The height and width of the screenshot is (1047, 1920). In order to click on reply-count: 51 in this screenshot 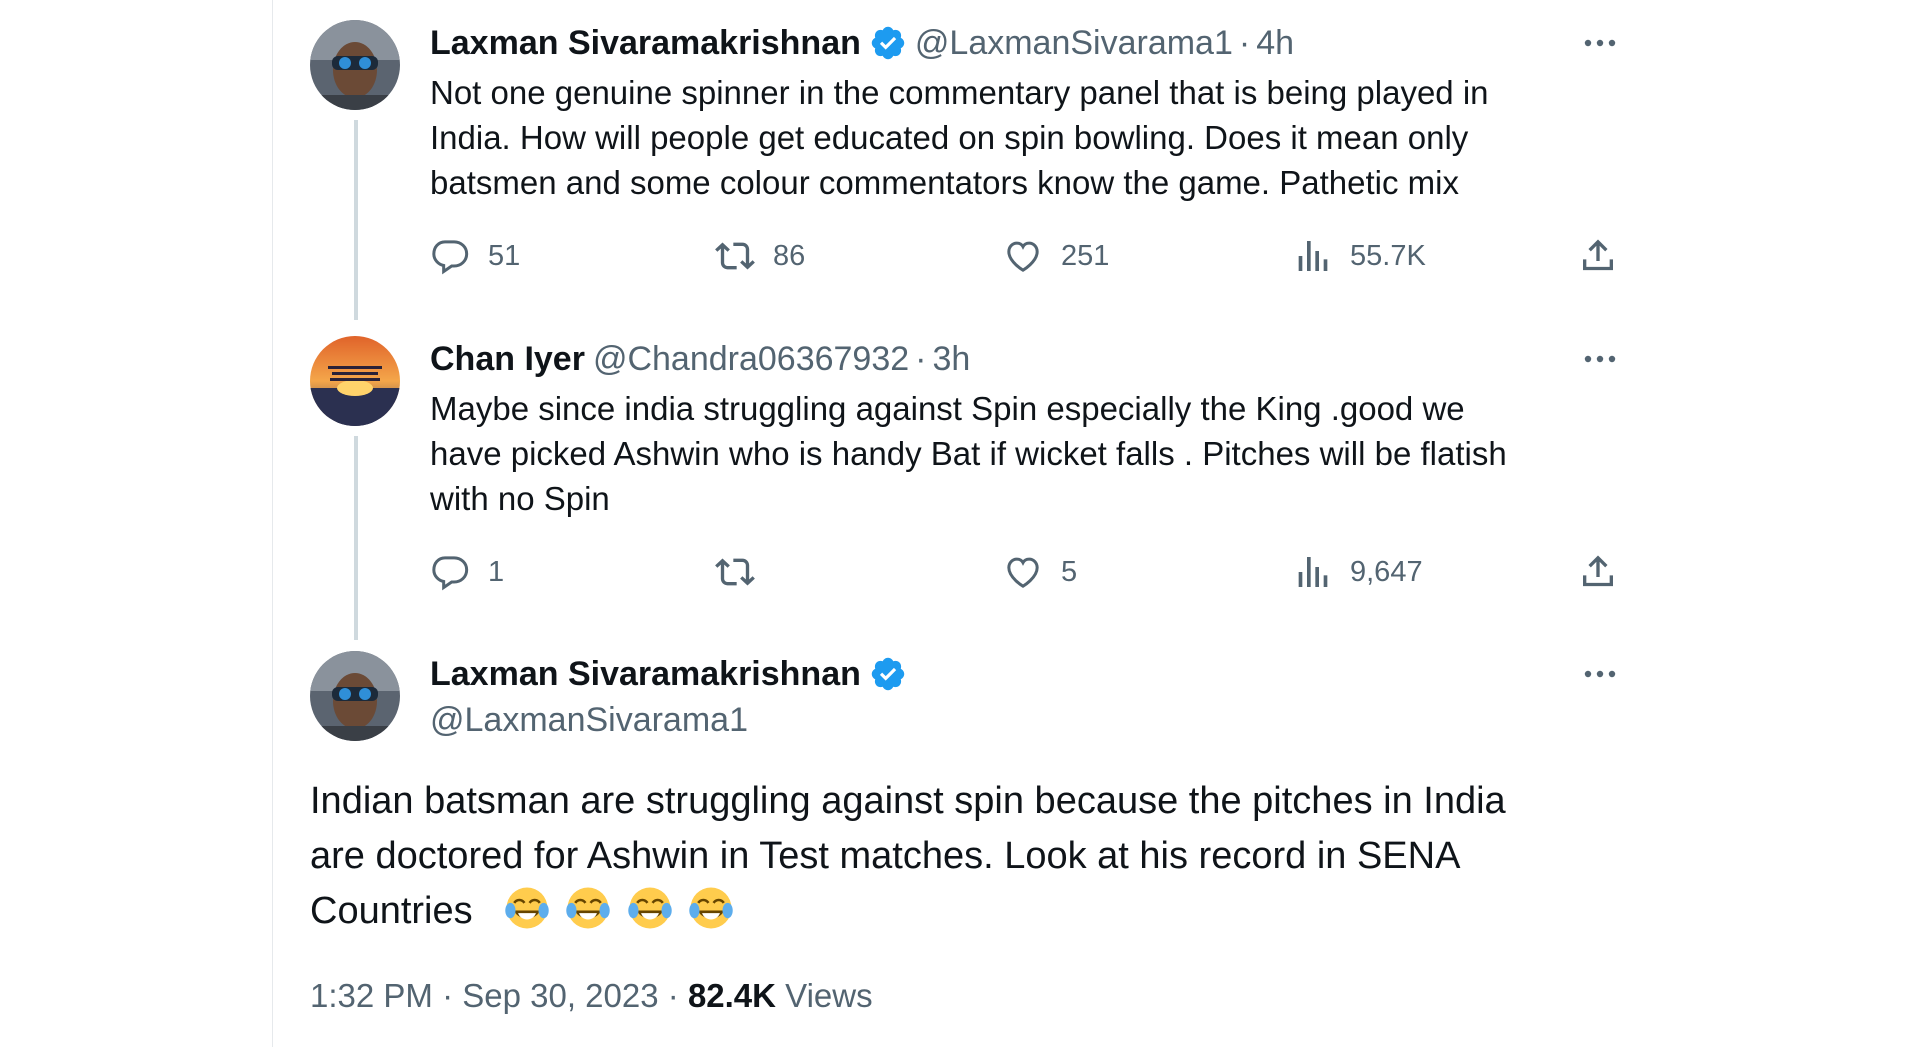, I will do `click(504, 255)`.